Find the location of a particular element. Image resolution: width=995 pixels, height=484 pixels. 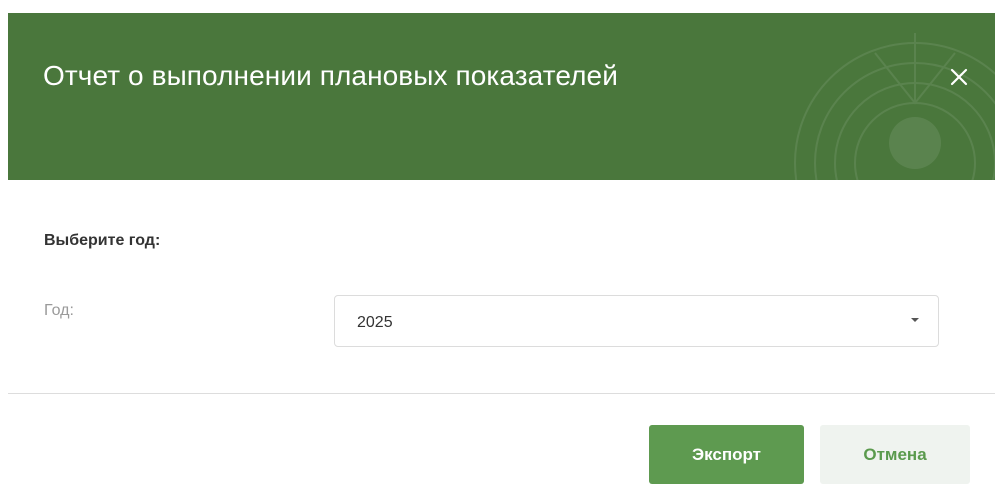

close-button is located at coordinates (959, 77).